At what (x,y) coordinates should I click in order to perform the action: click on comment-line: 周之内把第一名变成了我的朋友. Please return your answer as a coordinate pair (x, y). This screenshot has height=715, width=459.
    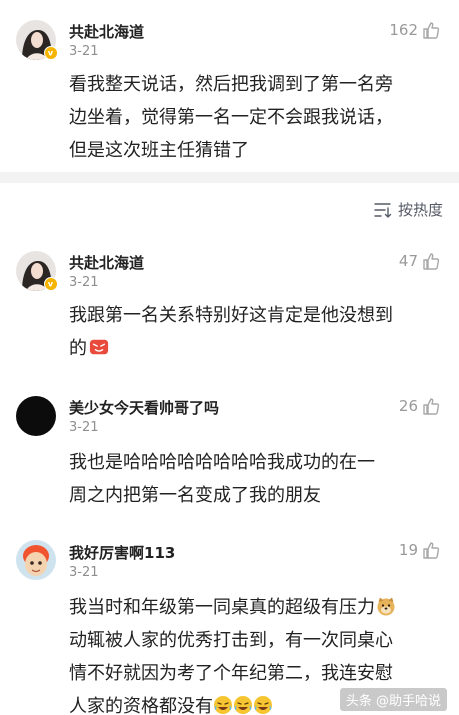
    Looking at the image, I should click on (195, 495).